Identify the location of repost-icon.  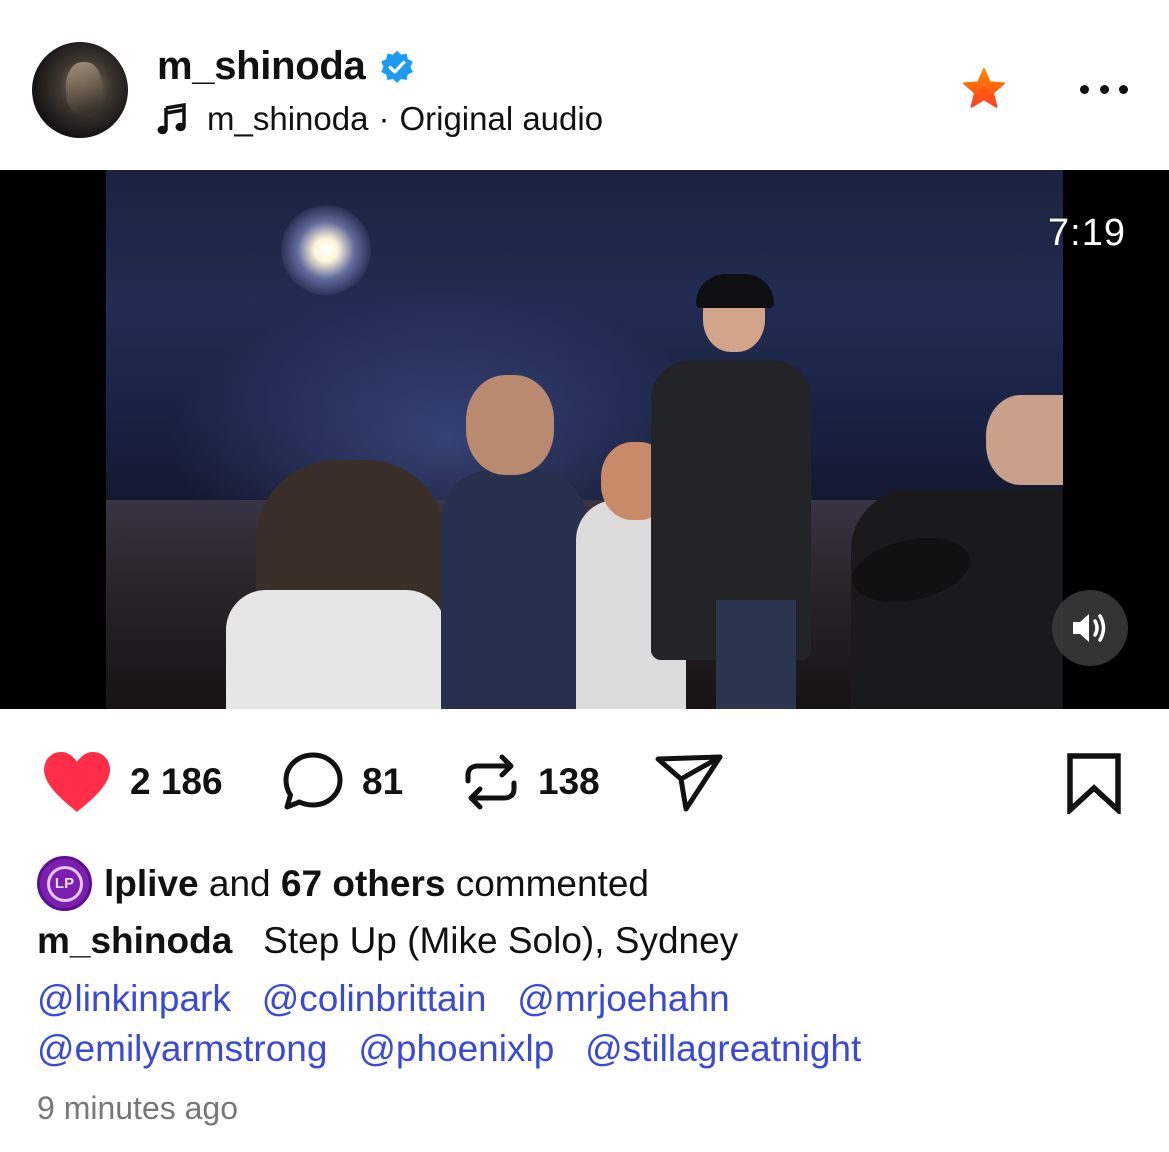
(491, 782).